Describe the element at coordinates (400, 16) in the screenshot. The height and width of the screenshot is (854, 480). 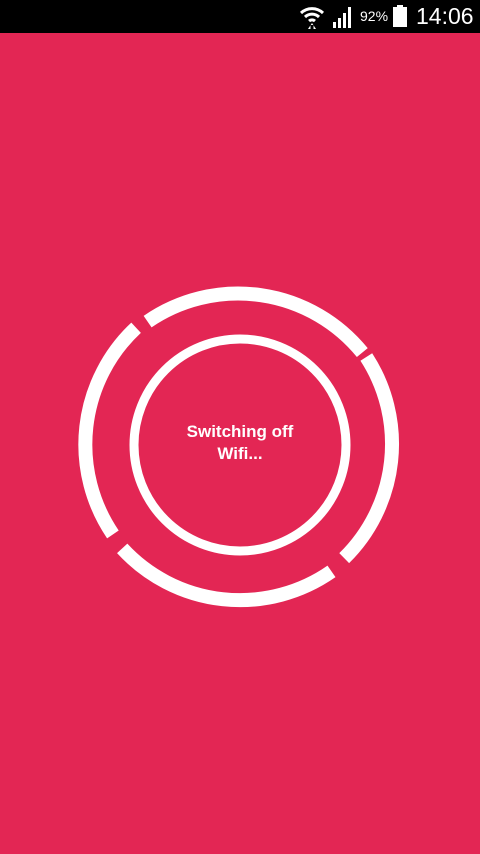
I see `battery-icon` at that location.